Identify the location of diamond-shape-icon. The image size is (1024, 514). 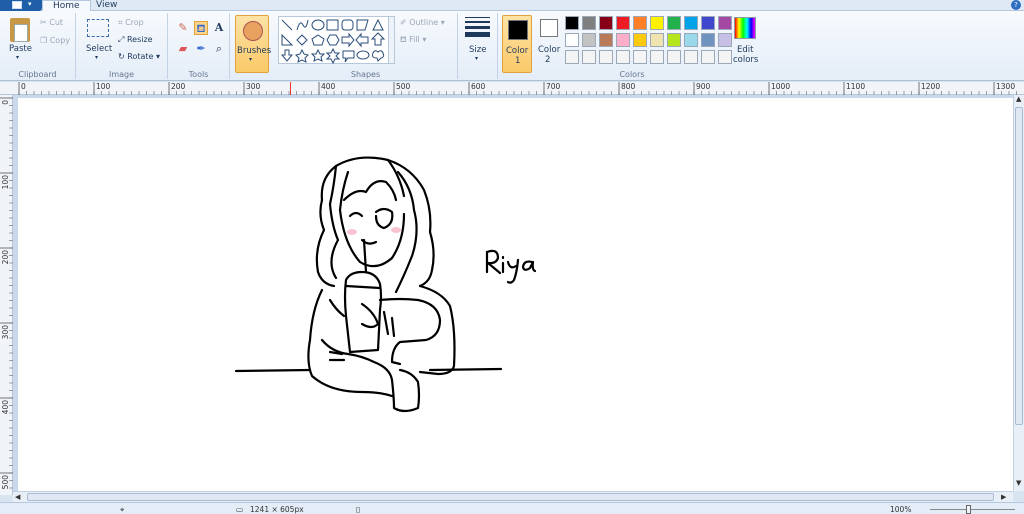
(302, 40).